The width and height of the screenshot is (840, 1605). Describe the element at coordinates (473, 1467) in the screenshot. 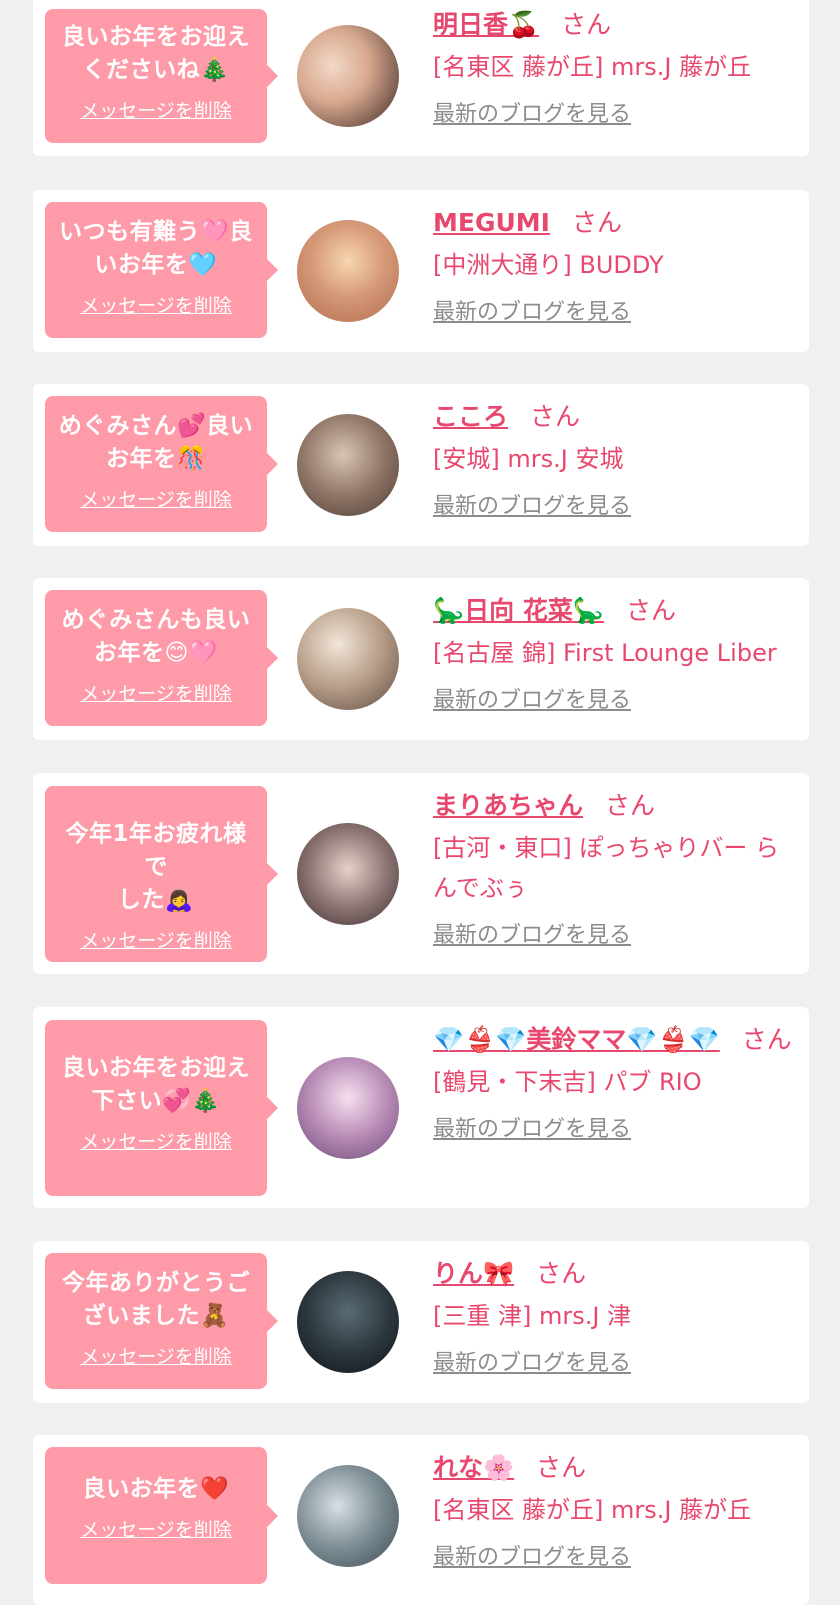

I see `profile-name-link: れな🌸` at that location.